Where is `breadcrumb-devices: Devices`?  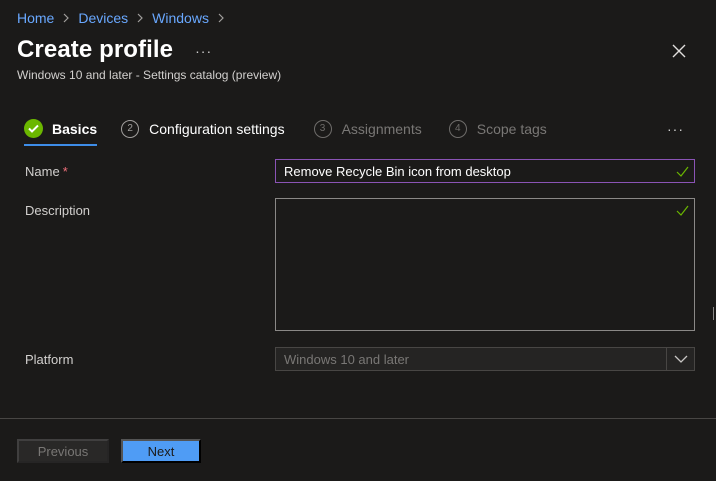 breadcrumb-devices: Devices is located at coordinates (103, 18).